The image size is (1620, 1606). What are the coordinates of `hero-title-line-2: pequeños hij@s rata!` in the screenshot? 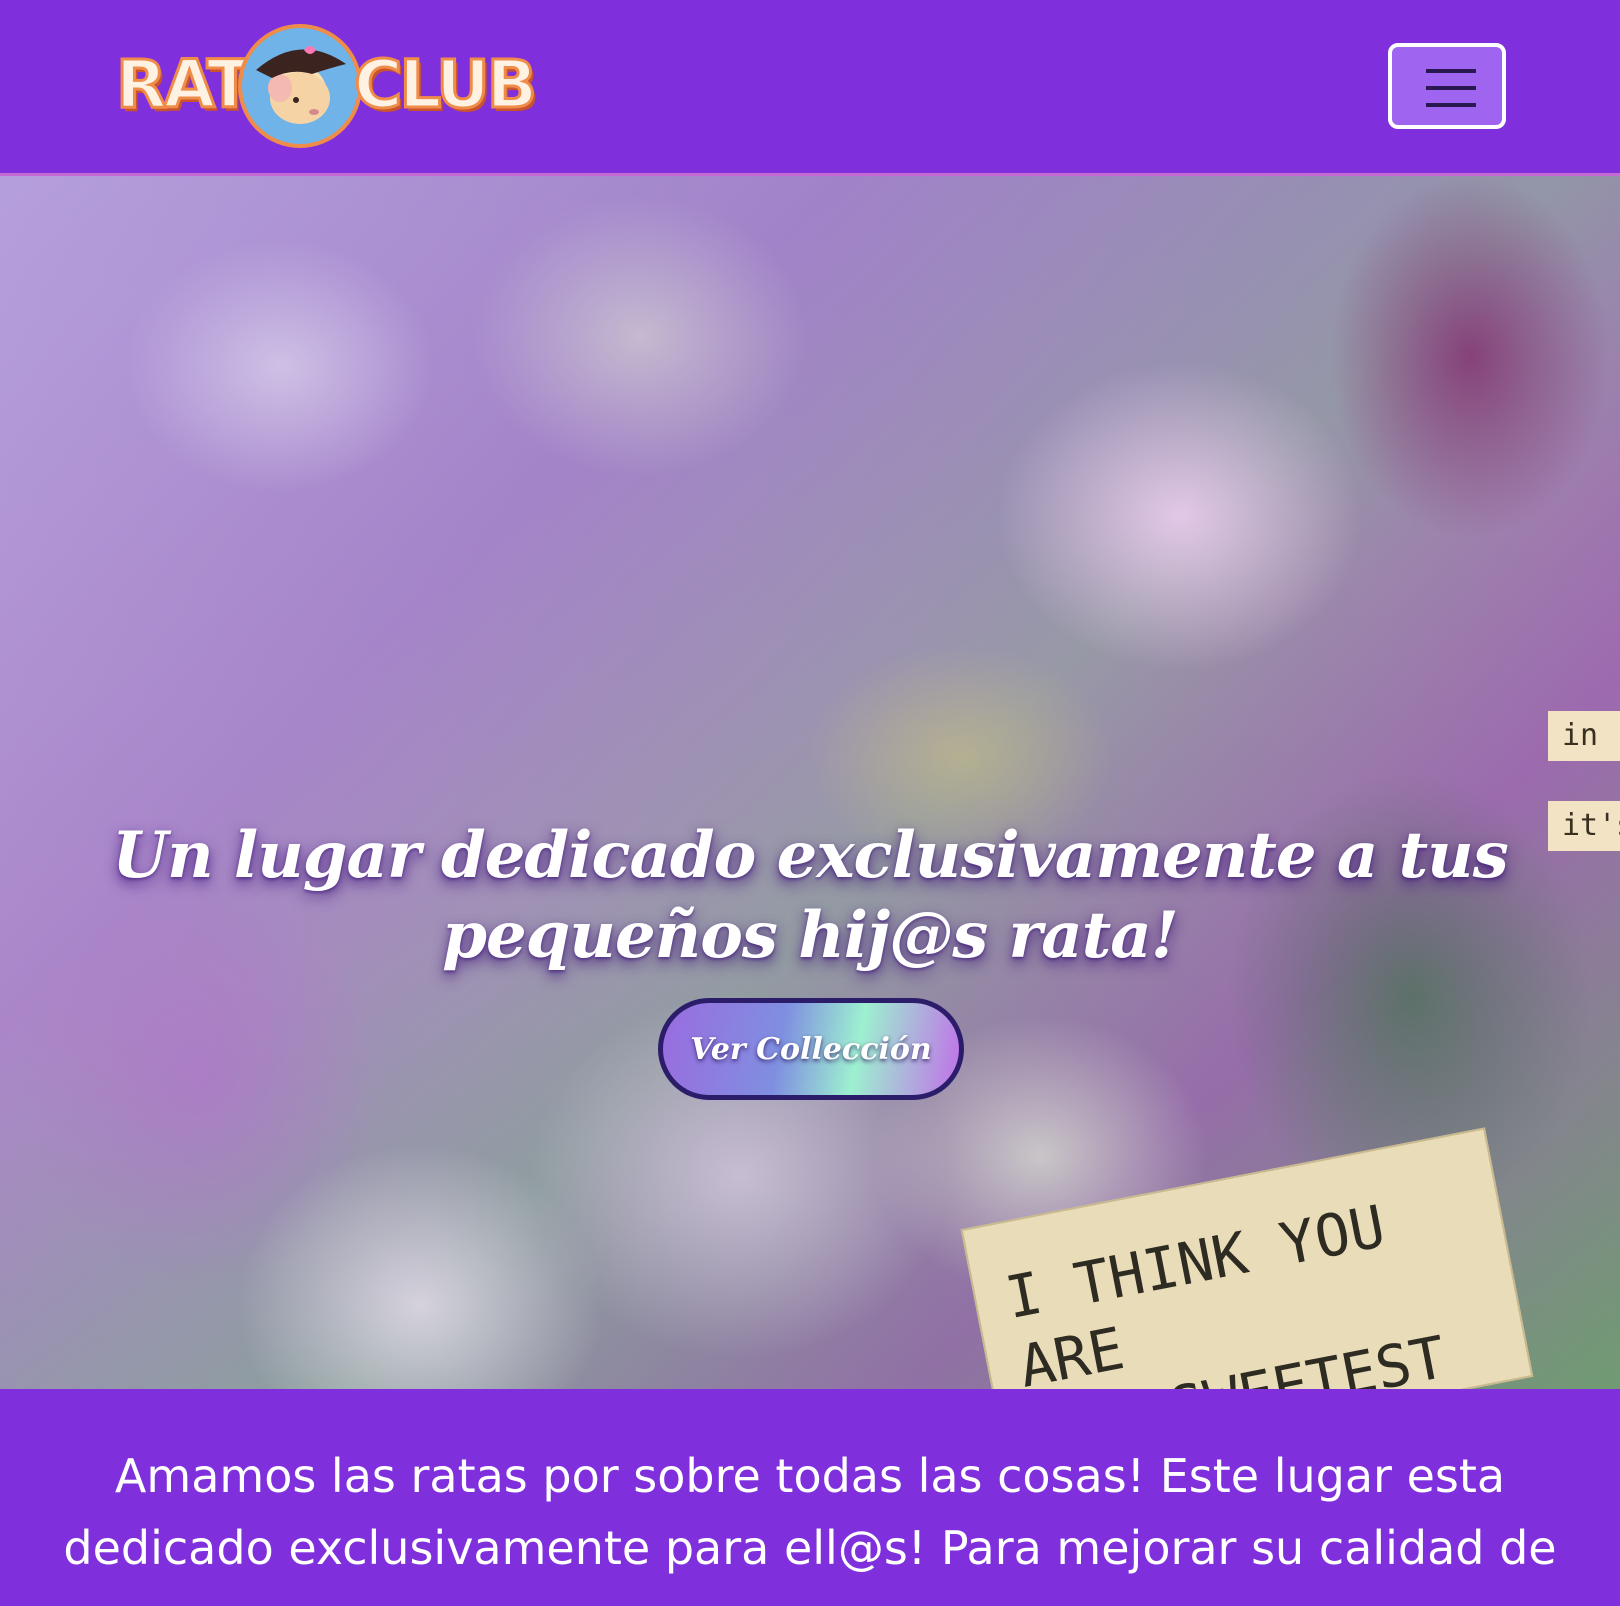 It's located at (810, 935).